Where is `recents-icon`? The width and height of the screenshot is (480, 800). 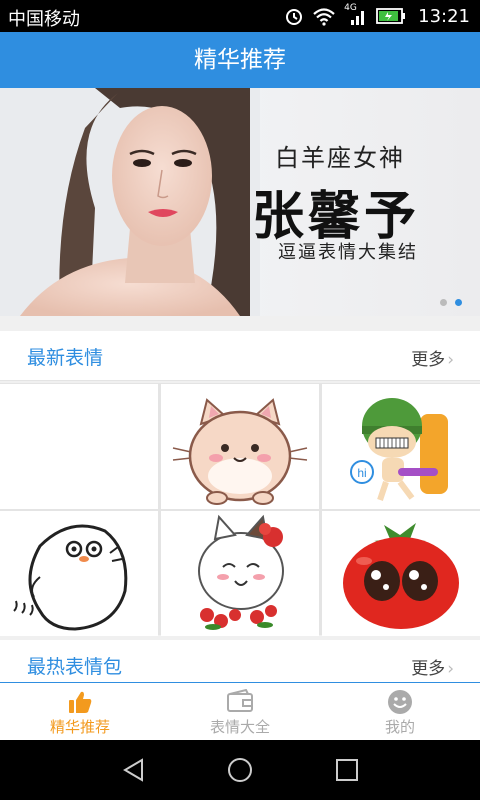
recents-icon is located at coordinates (347, 770).